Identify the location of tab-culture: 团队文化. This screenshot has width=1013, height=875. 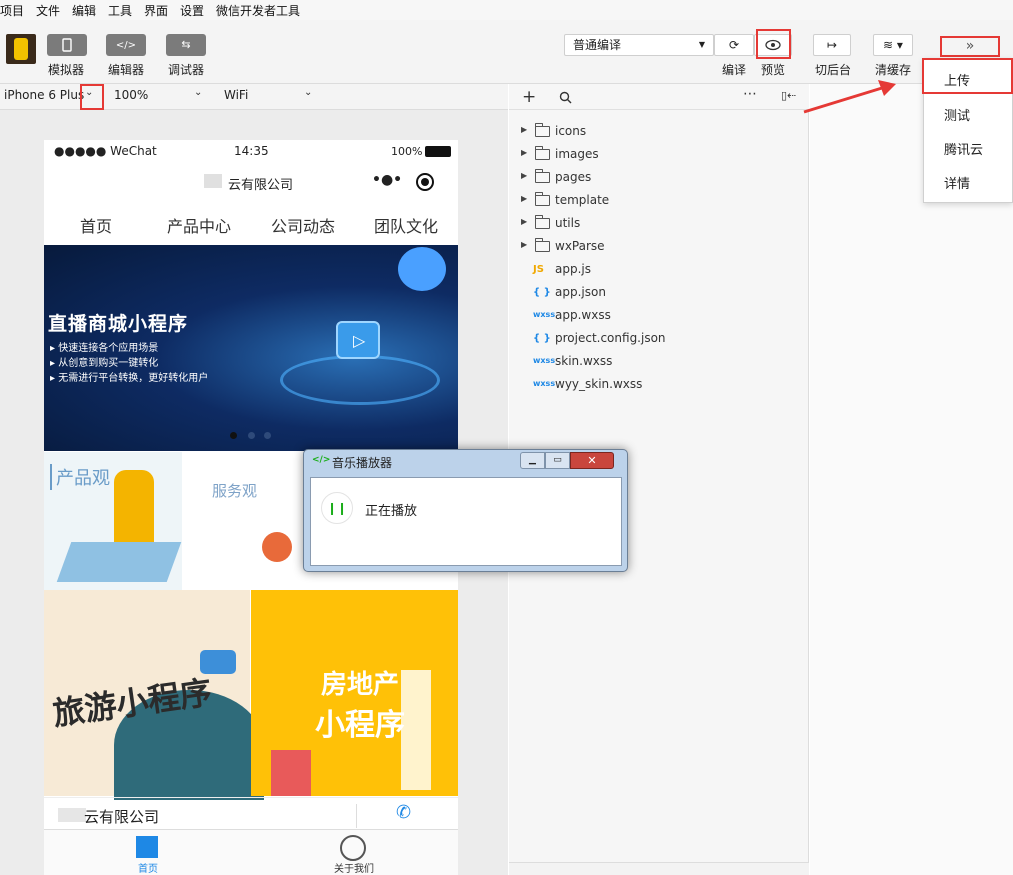
(406, 225).